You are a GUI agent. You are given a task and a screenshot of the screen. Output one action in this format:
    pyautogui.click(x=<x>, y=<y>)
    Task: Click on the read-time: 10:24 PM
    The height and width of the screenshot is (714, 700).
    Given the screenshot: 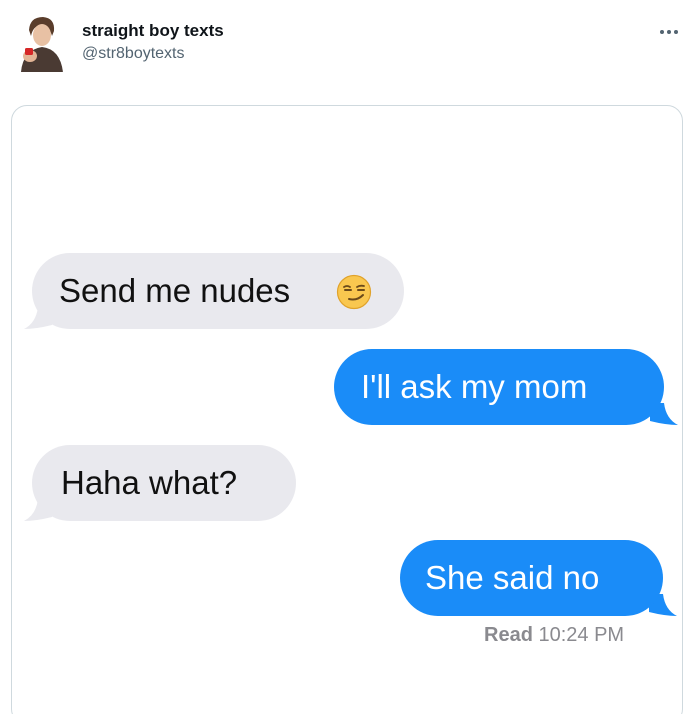 What is the action you would take?
    pyautogui.click(x=581, y=635)
    